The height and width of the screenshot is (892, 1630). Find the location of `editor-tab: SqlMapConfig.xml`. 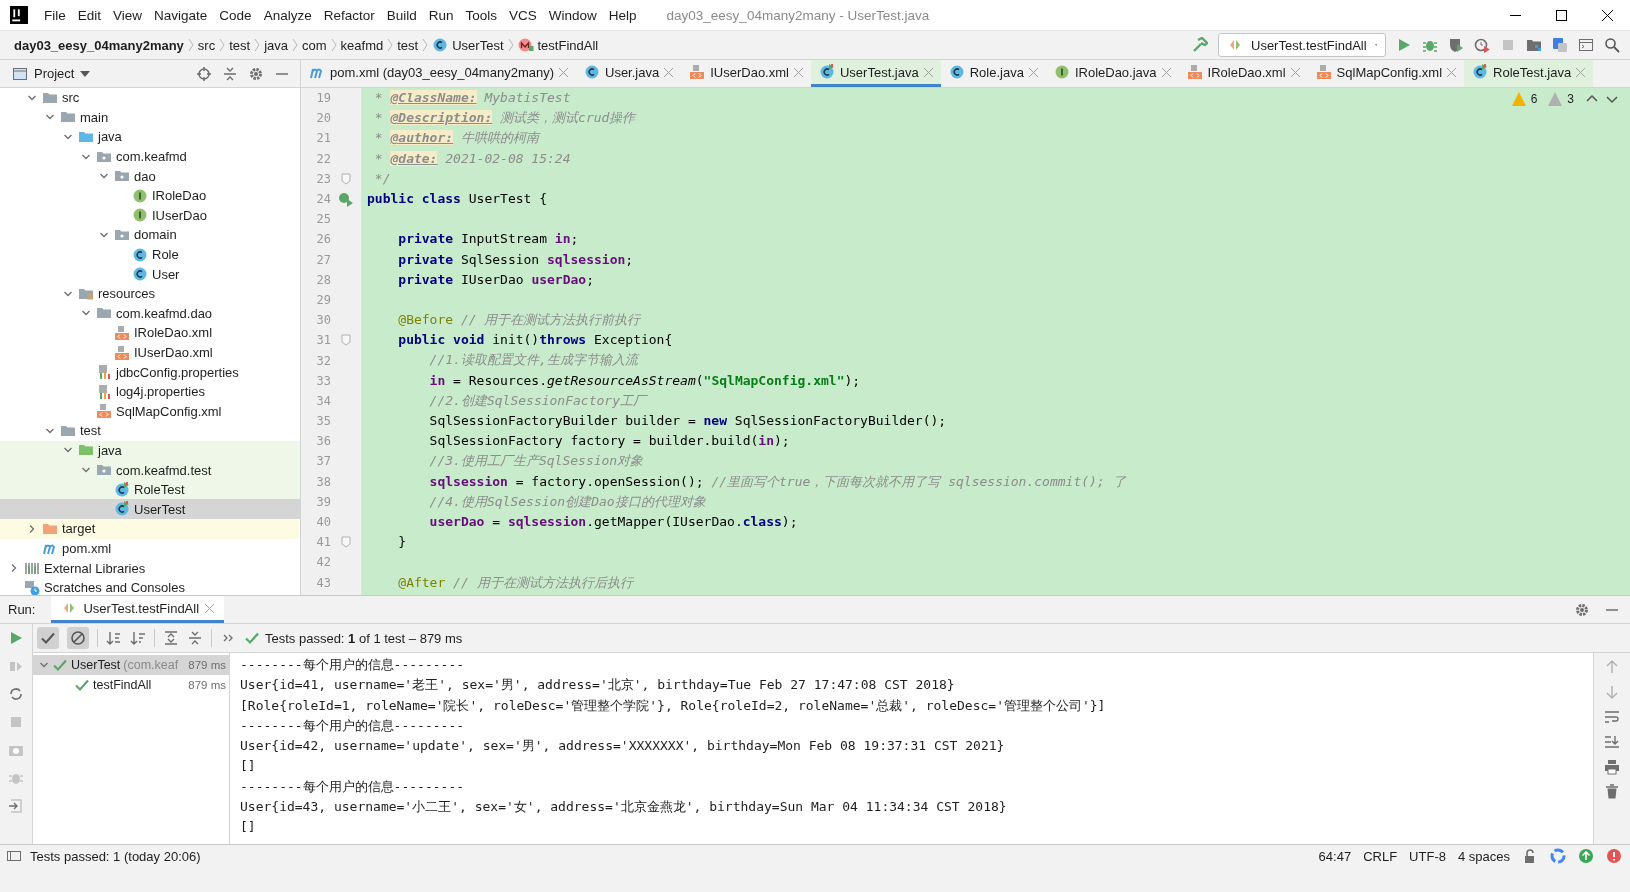

editor-tab: SqlMapConfig.xml is located at coordinates (1386, 73).